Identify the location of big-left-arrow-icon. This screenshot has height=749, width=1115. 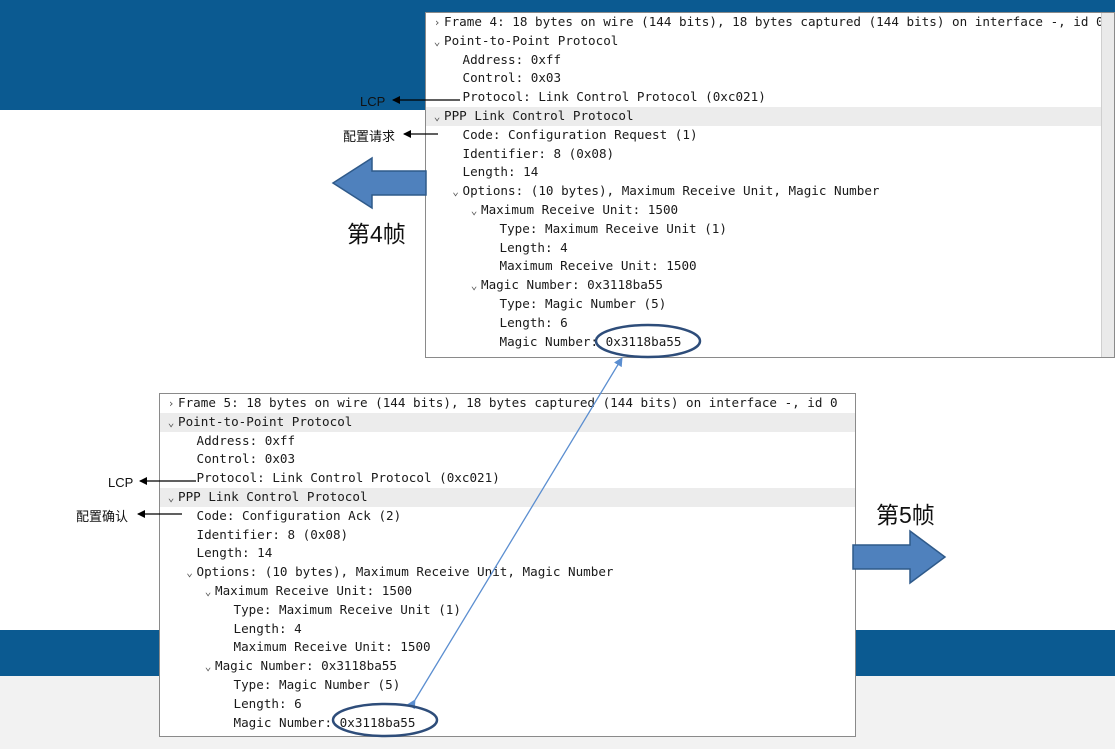
(379, 183).